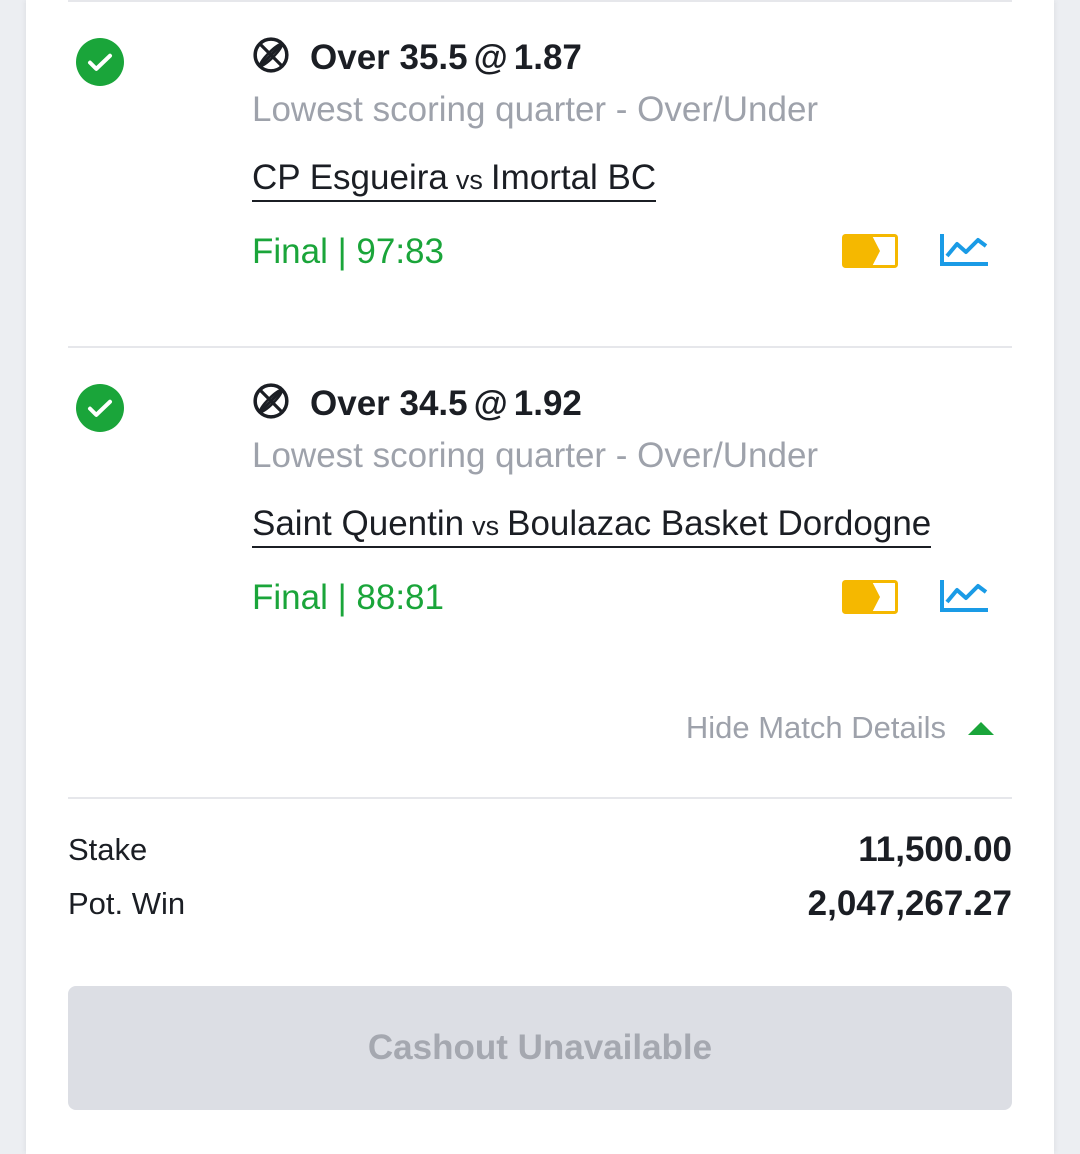 Image resolution: width=1080 pixels, height=1154 pixels. What do you see at coordinates (547, 403) in the screenshot?
I see `odds-value: 1.92` at bounding box center [547, 403].